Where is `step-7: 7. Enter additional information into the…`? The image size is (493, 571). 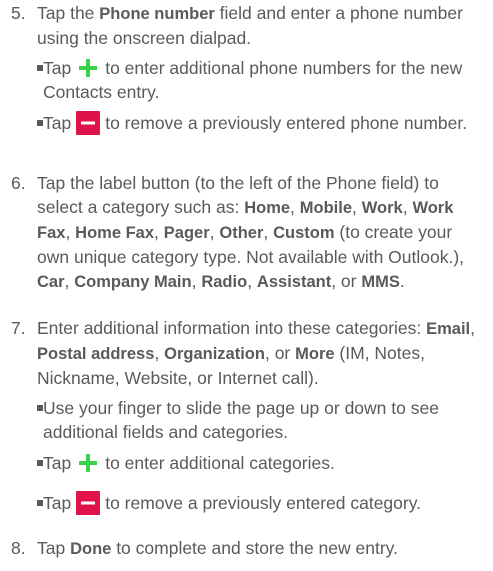
step-7: 7. Enter additional information into the… is located at coordinates (246, 353).